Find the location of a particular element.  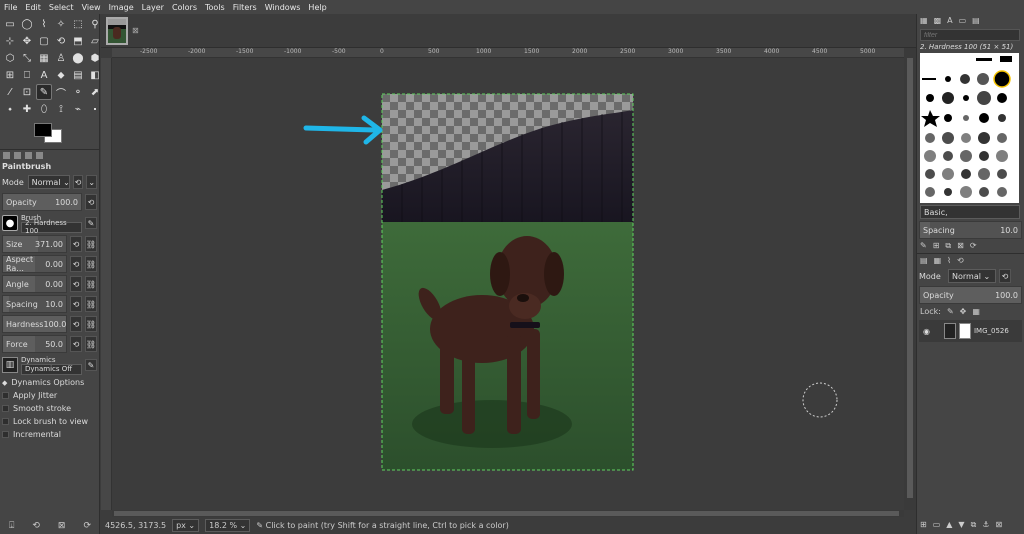

brush-preset-select: Basic, is located at coordinates (970, 212).